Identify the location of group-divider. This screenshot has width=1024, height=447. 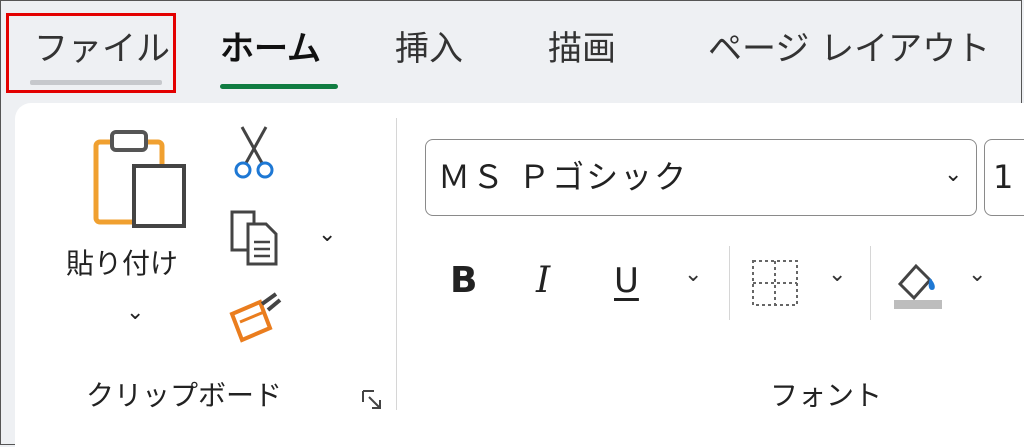
(396, 264).